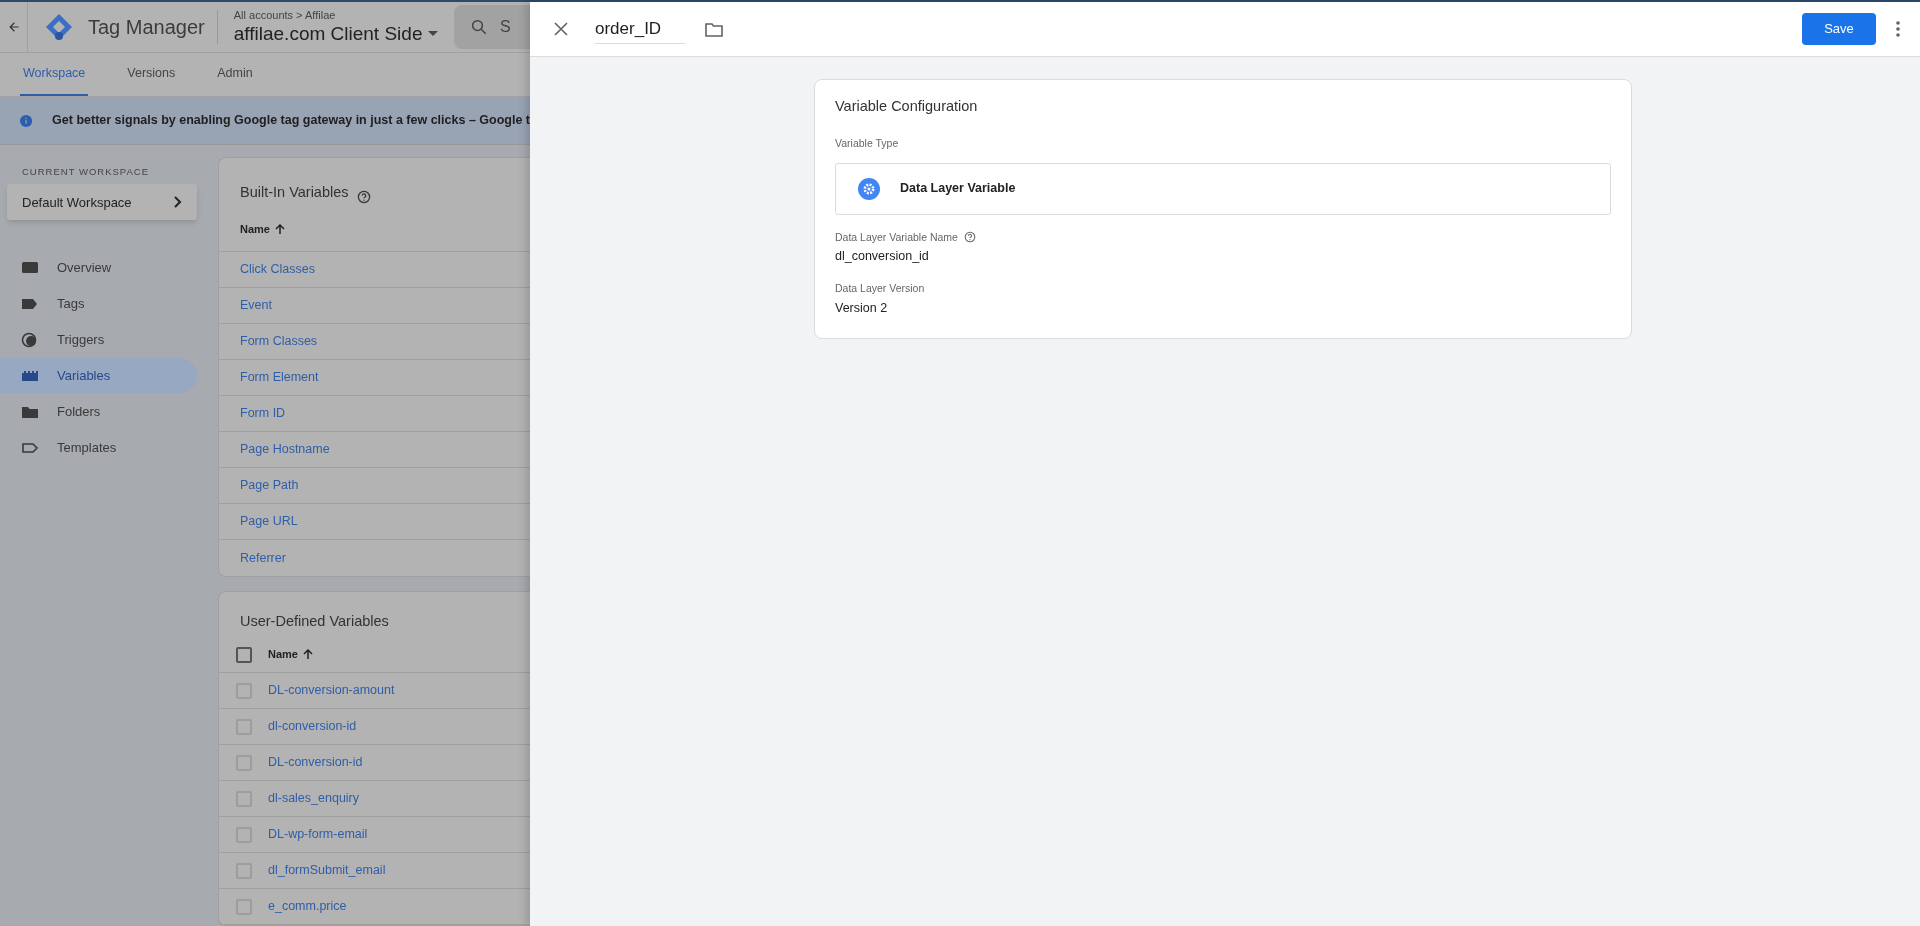 Image resolution: width=1920 pixels, height=926 pixels. What do you see at coordinates (98, 268) in the screenshot?
I see `sidebar-item: Overview` at bounding box center [98, 268].